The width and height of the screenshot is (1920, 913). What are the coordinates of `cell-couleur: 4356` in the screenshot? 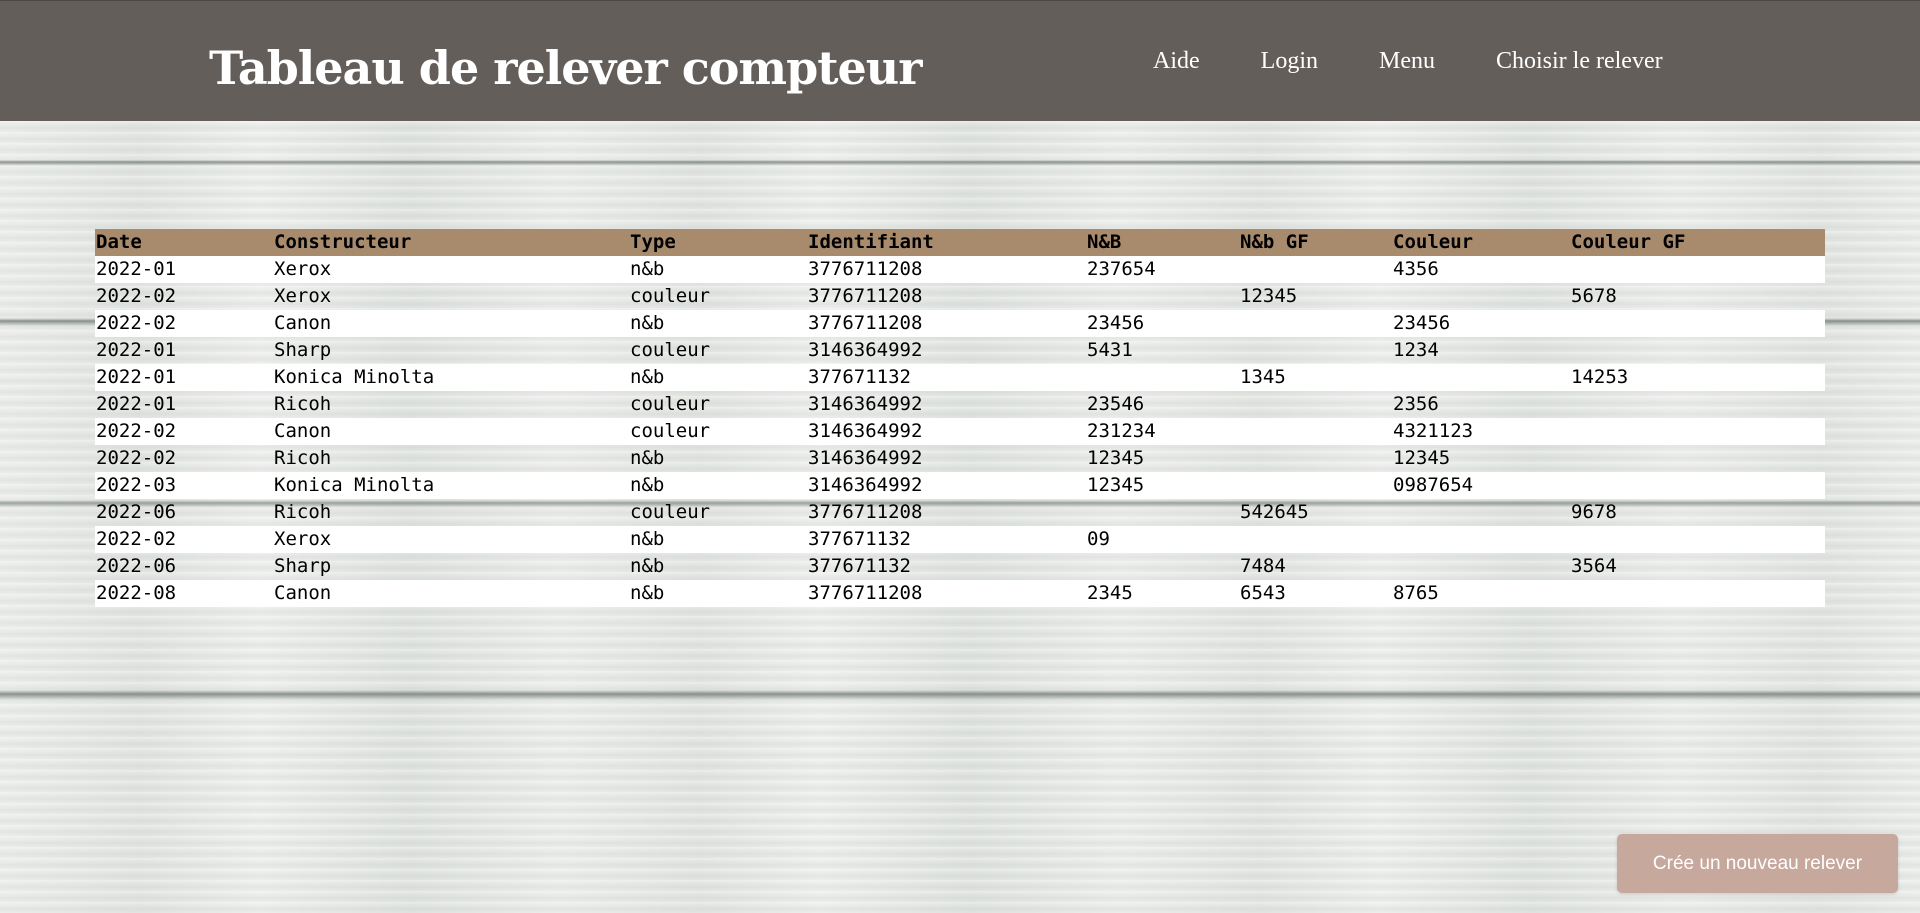 It's located at (1481, 269).